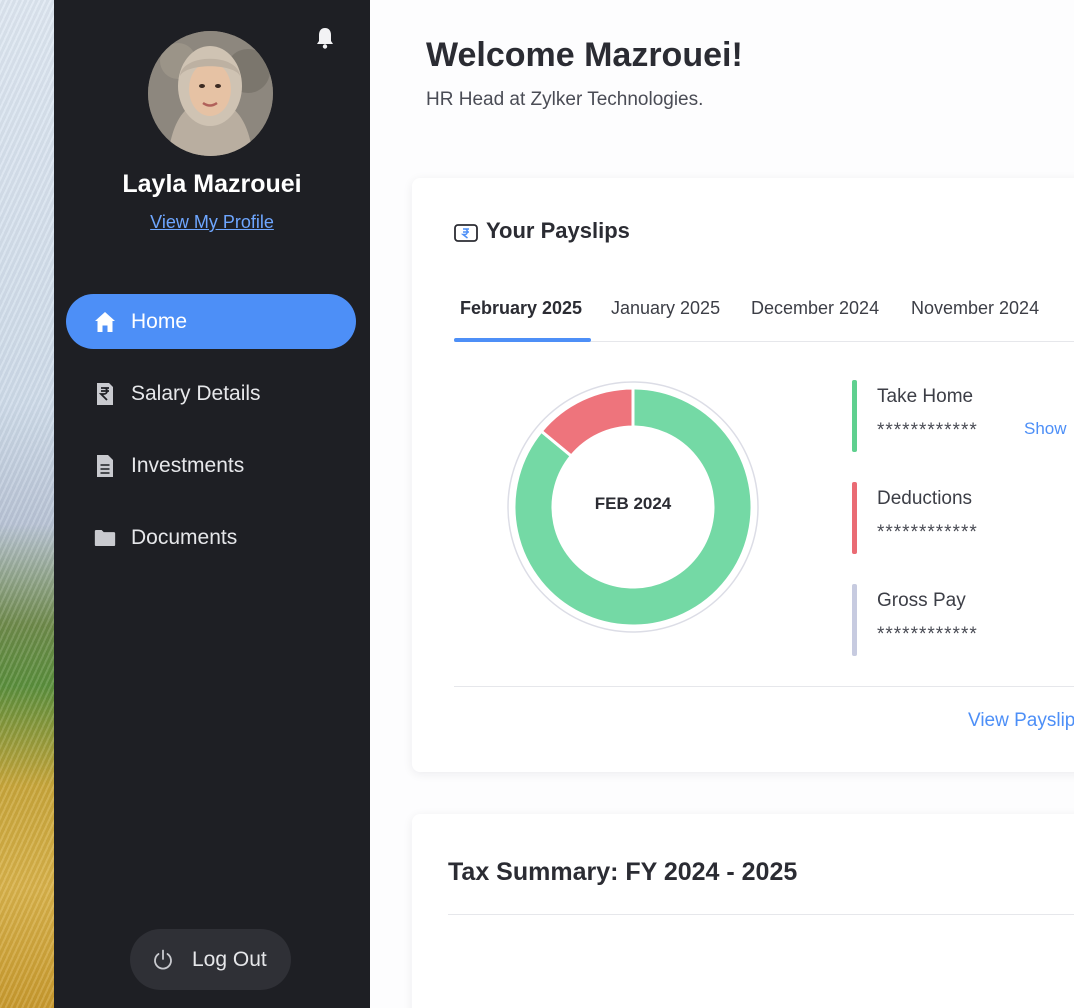  I want to click on tab-february-2025: February 2025, so click(521, 308).